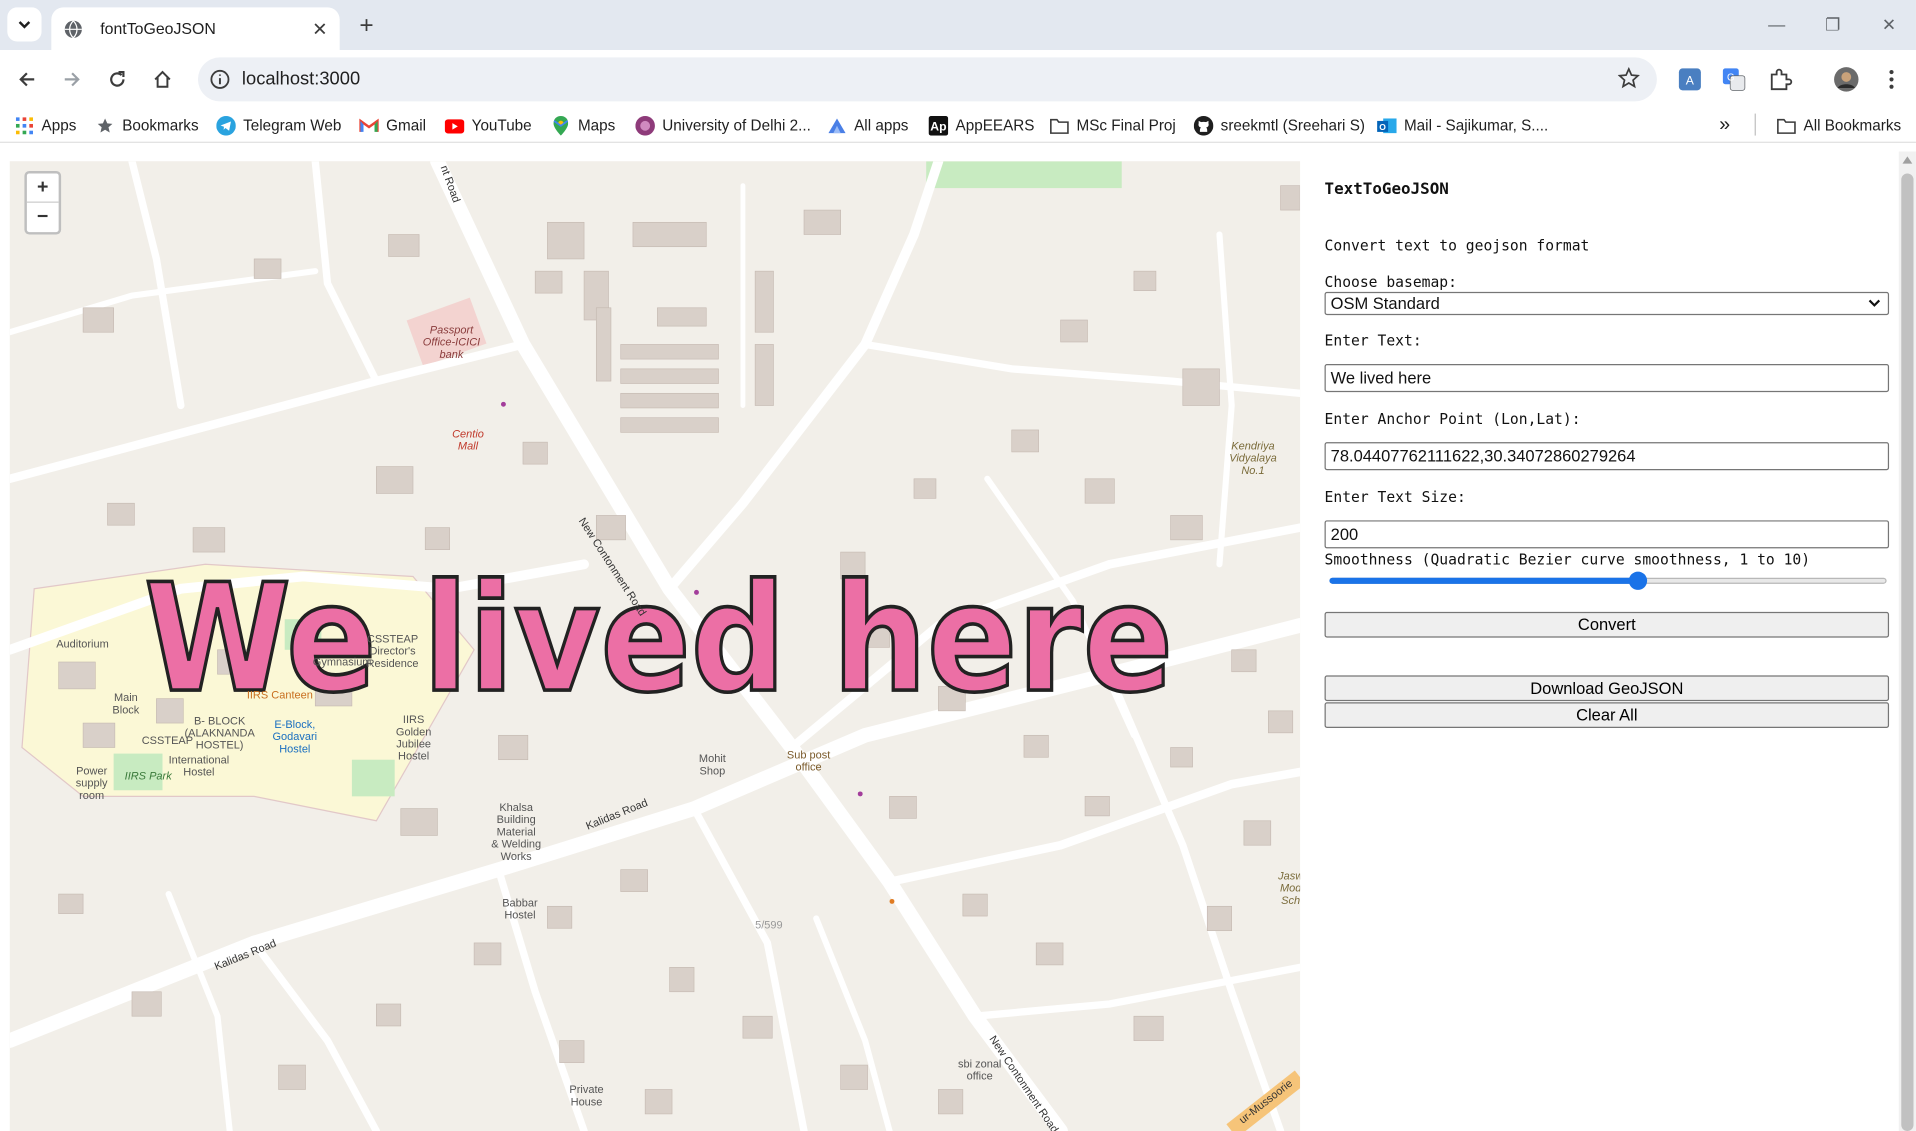  I want to click on map-label-jaswant: Jasw Mod Sch, so click(1289, 888).